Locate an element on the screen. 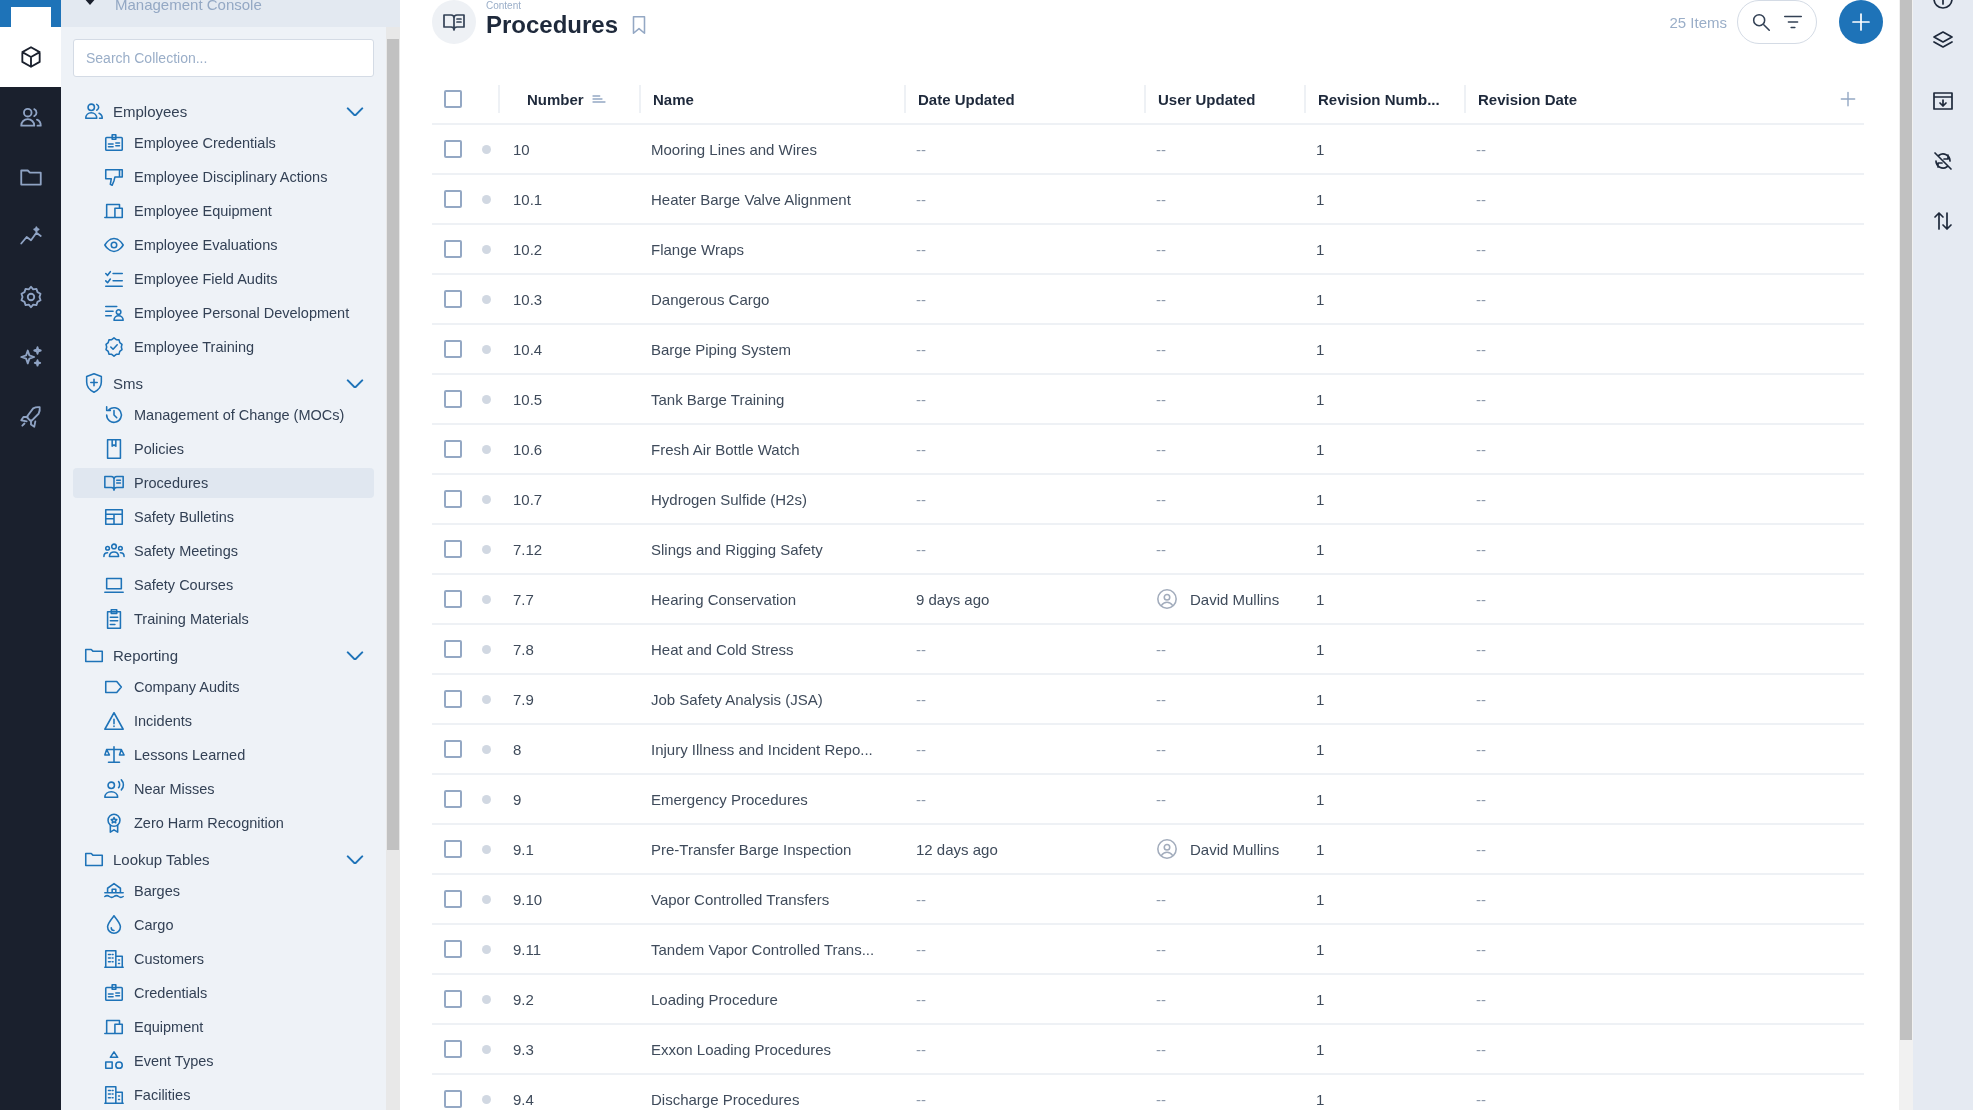 This screenshot has height=1110, width=1973. nav-item: Zero Harm Recognition is located at coordinates (223, 823).